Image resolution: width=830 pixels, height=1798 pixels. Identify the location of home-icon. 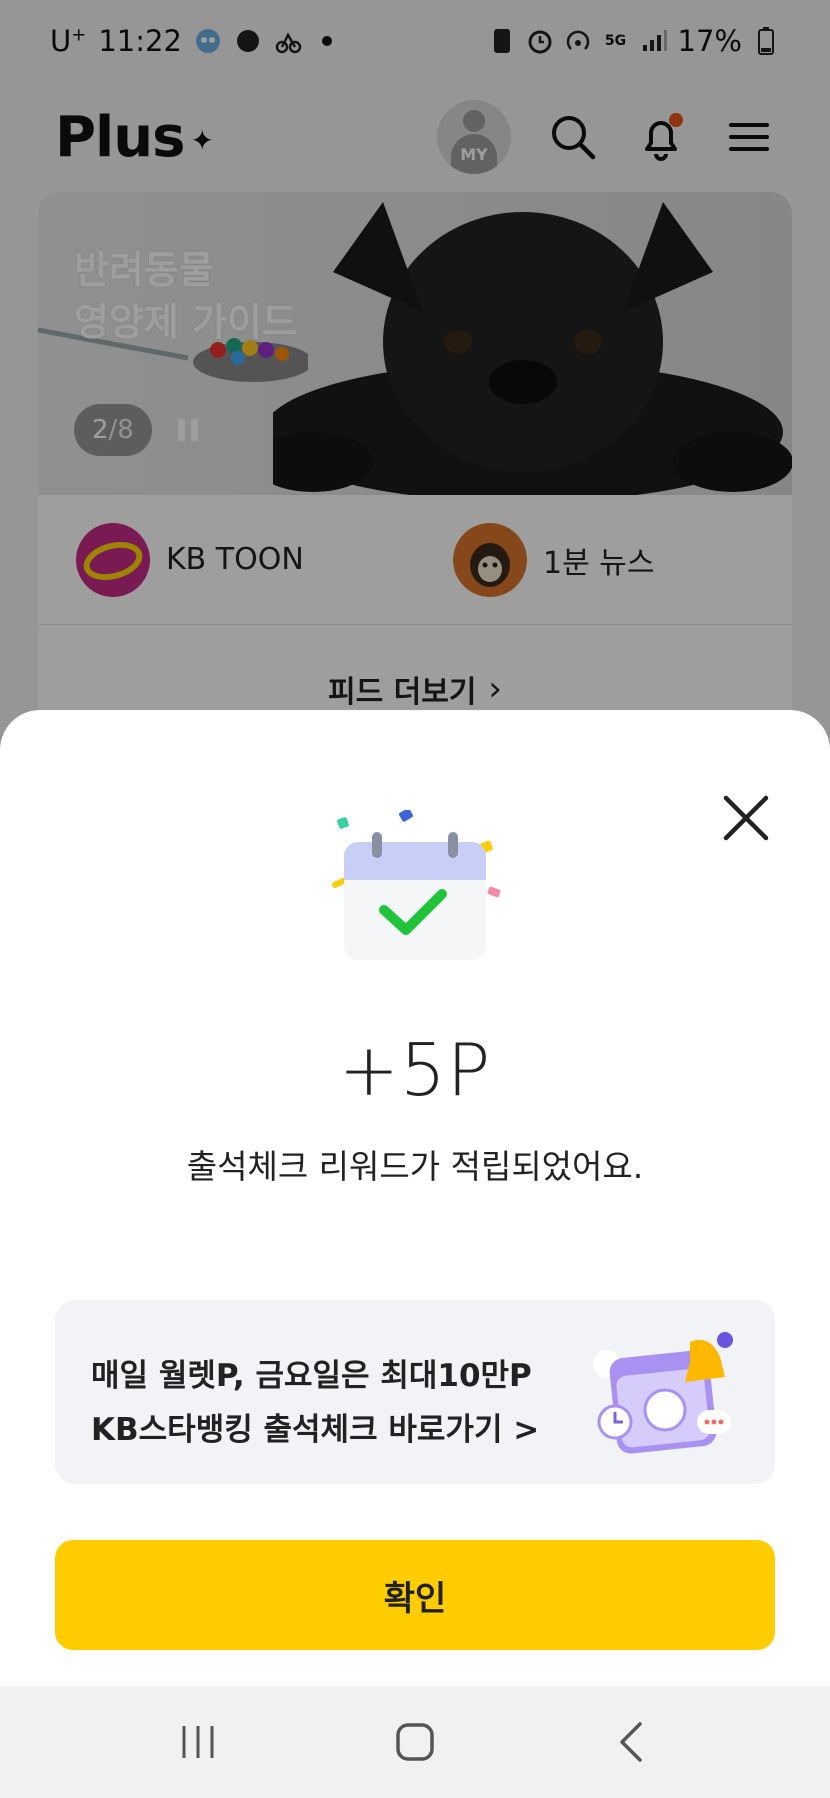
(415, 1742).